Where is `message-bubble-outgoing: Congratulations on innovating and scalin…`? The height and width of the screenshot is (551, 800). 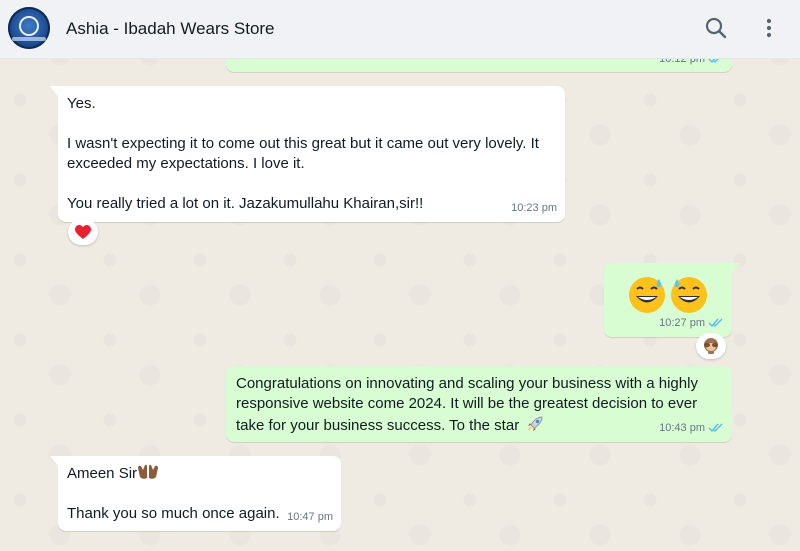 message-bubble-outgoing: Congratulations on innovating and scalin… is located at coordinates (479, 404).